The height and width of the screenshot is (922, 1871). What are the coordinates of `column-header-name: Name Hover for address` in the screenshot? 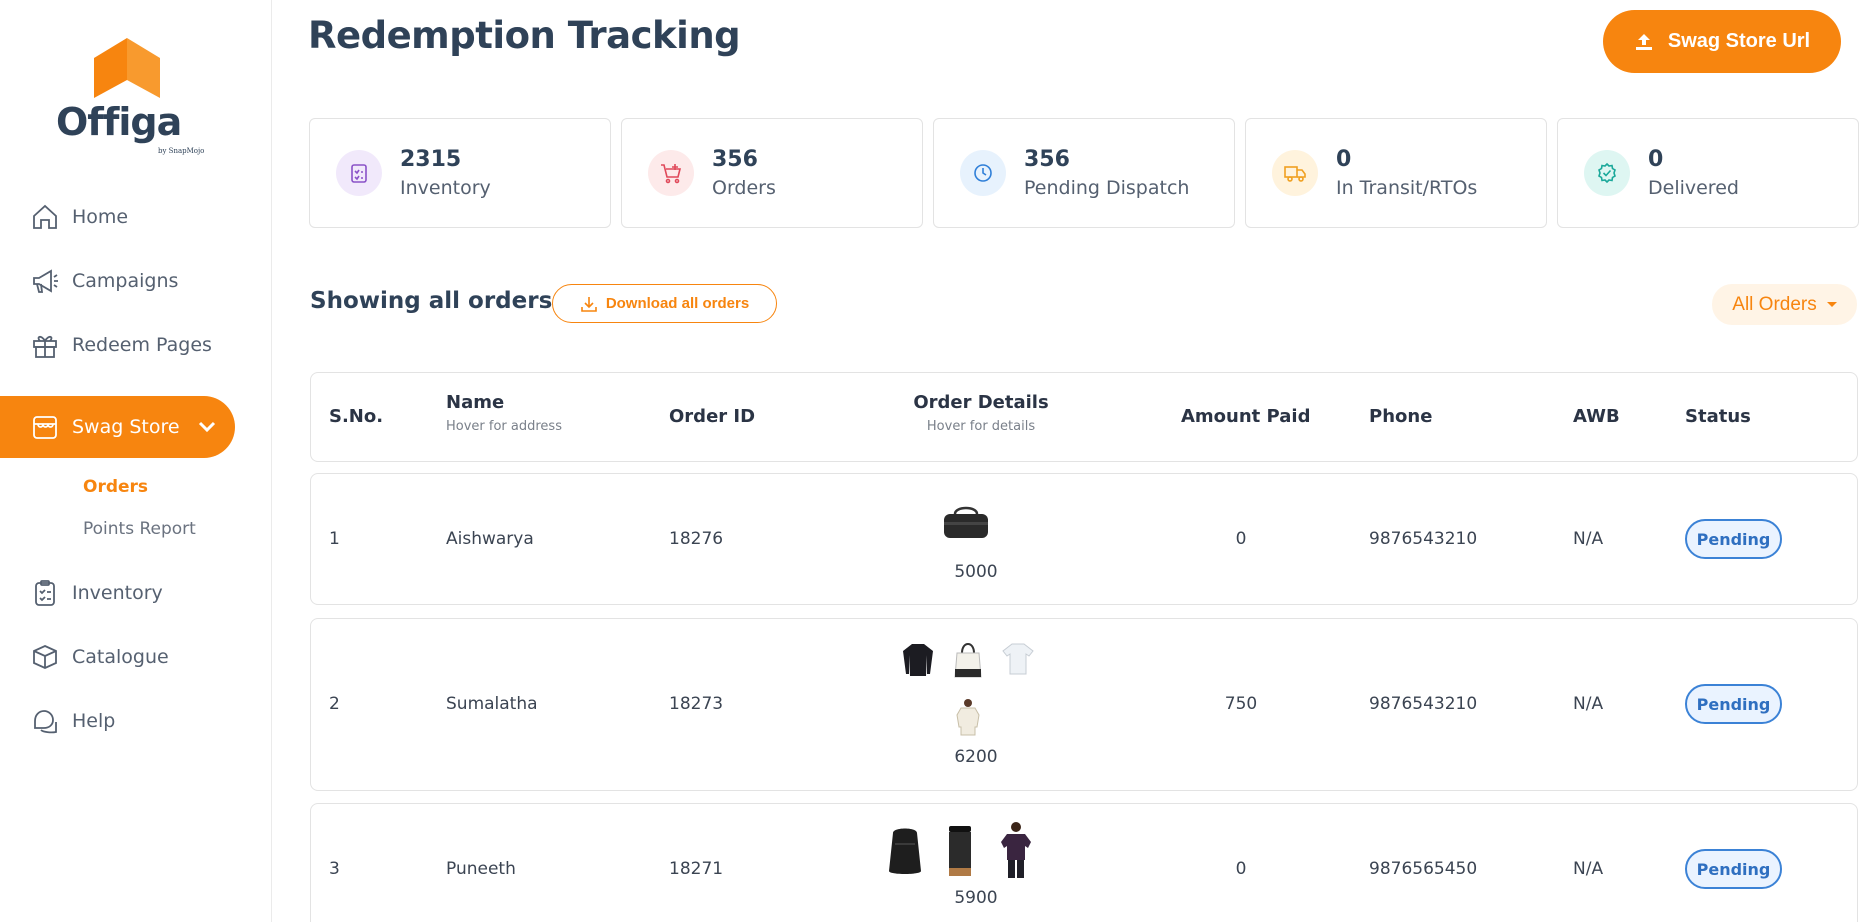 It's located at (504, 413).